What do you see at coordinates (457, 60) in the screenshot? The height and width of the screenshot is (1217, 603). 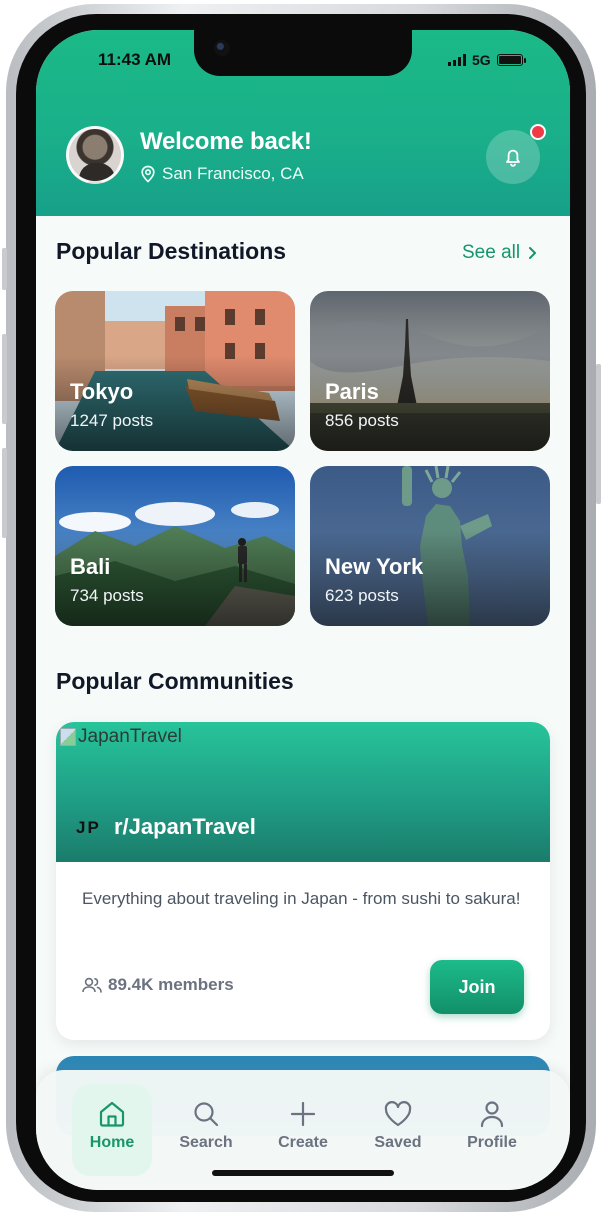 I see `signal-icon` at bounding box center [457, 60].